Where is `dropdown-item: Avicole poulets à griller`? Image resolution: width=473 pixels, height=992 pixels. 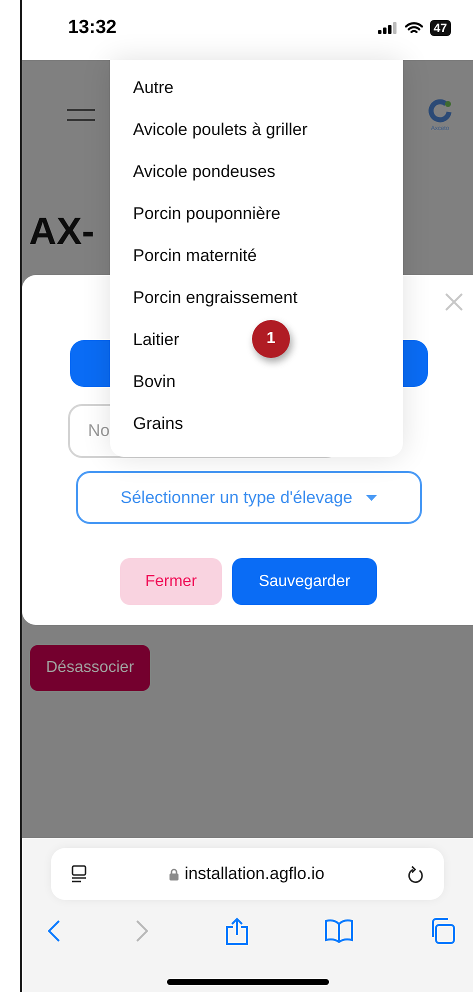
dropdown-item: Avicole poulets à griller is located at coordinates (220, 130).